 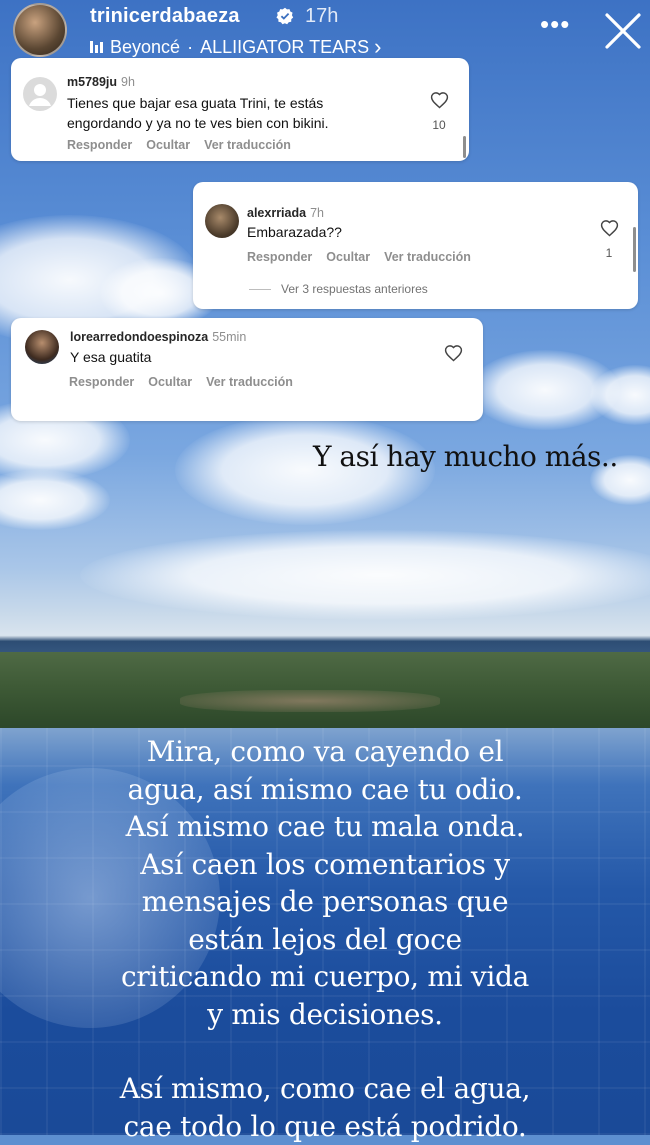 I want to click on text-line: criticando mi cuerpo, mi vida, so click(x=325, y=977).